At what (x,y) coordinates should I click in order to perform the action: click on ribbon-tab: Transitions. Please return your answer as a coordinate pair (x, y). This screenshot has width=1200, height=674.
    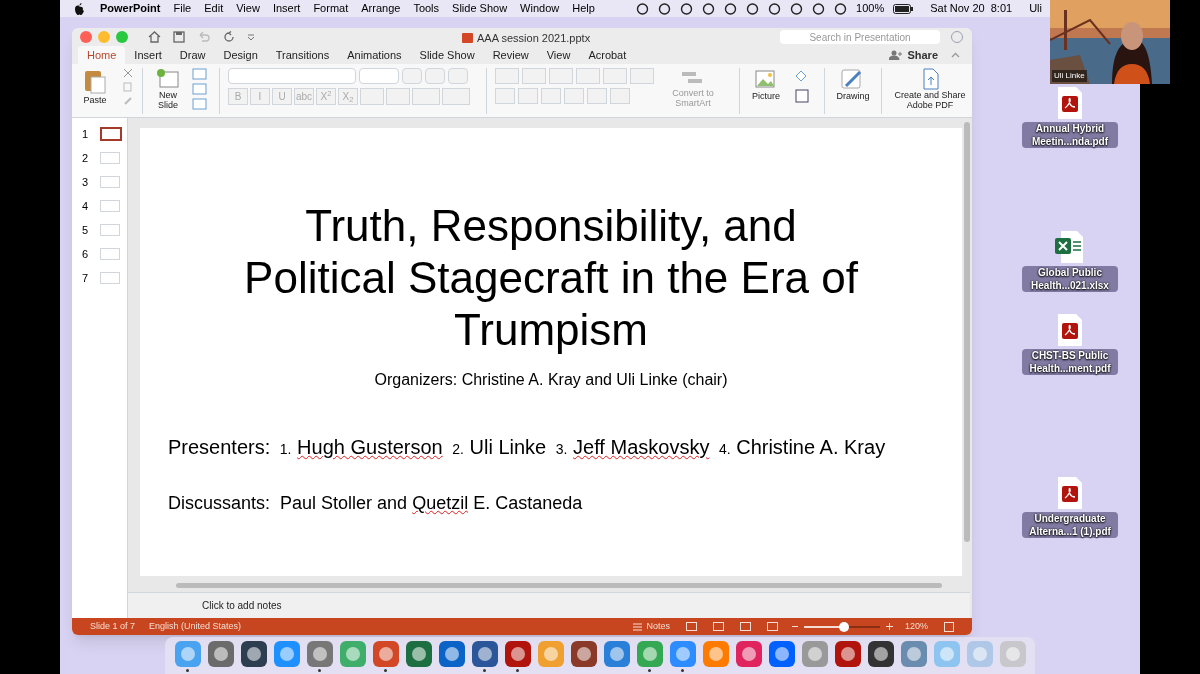
    Looking at the image, I should click on (302, 55).